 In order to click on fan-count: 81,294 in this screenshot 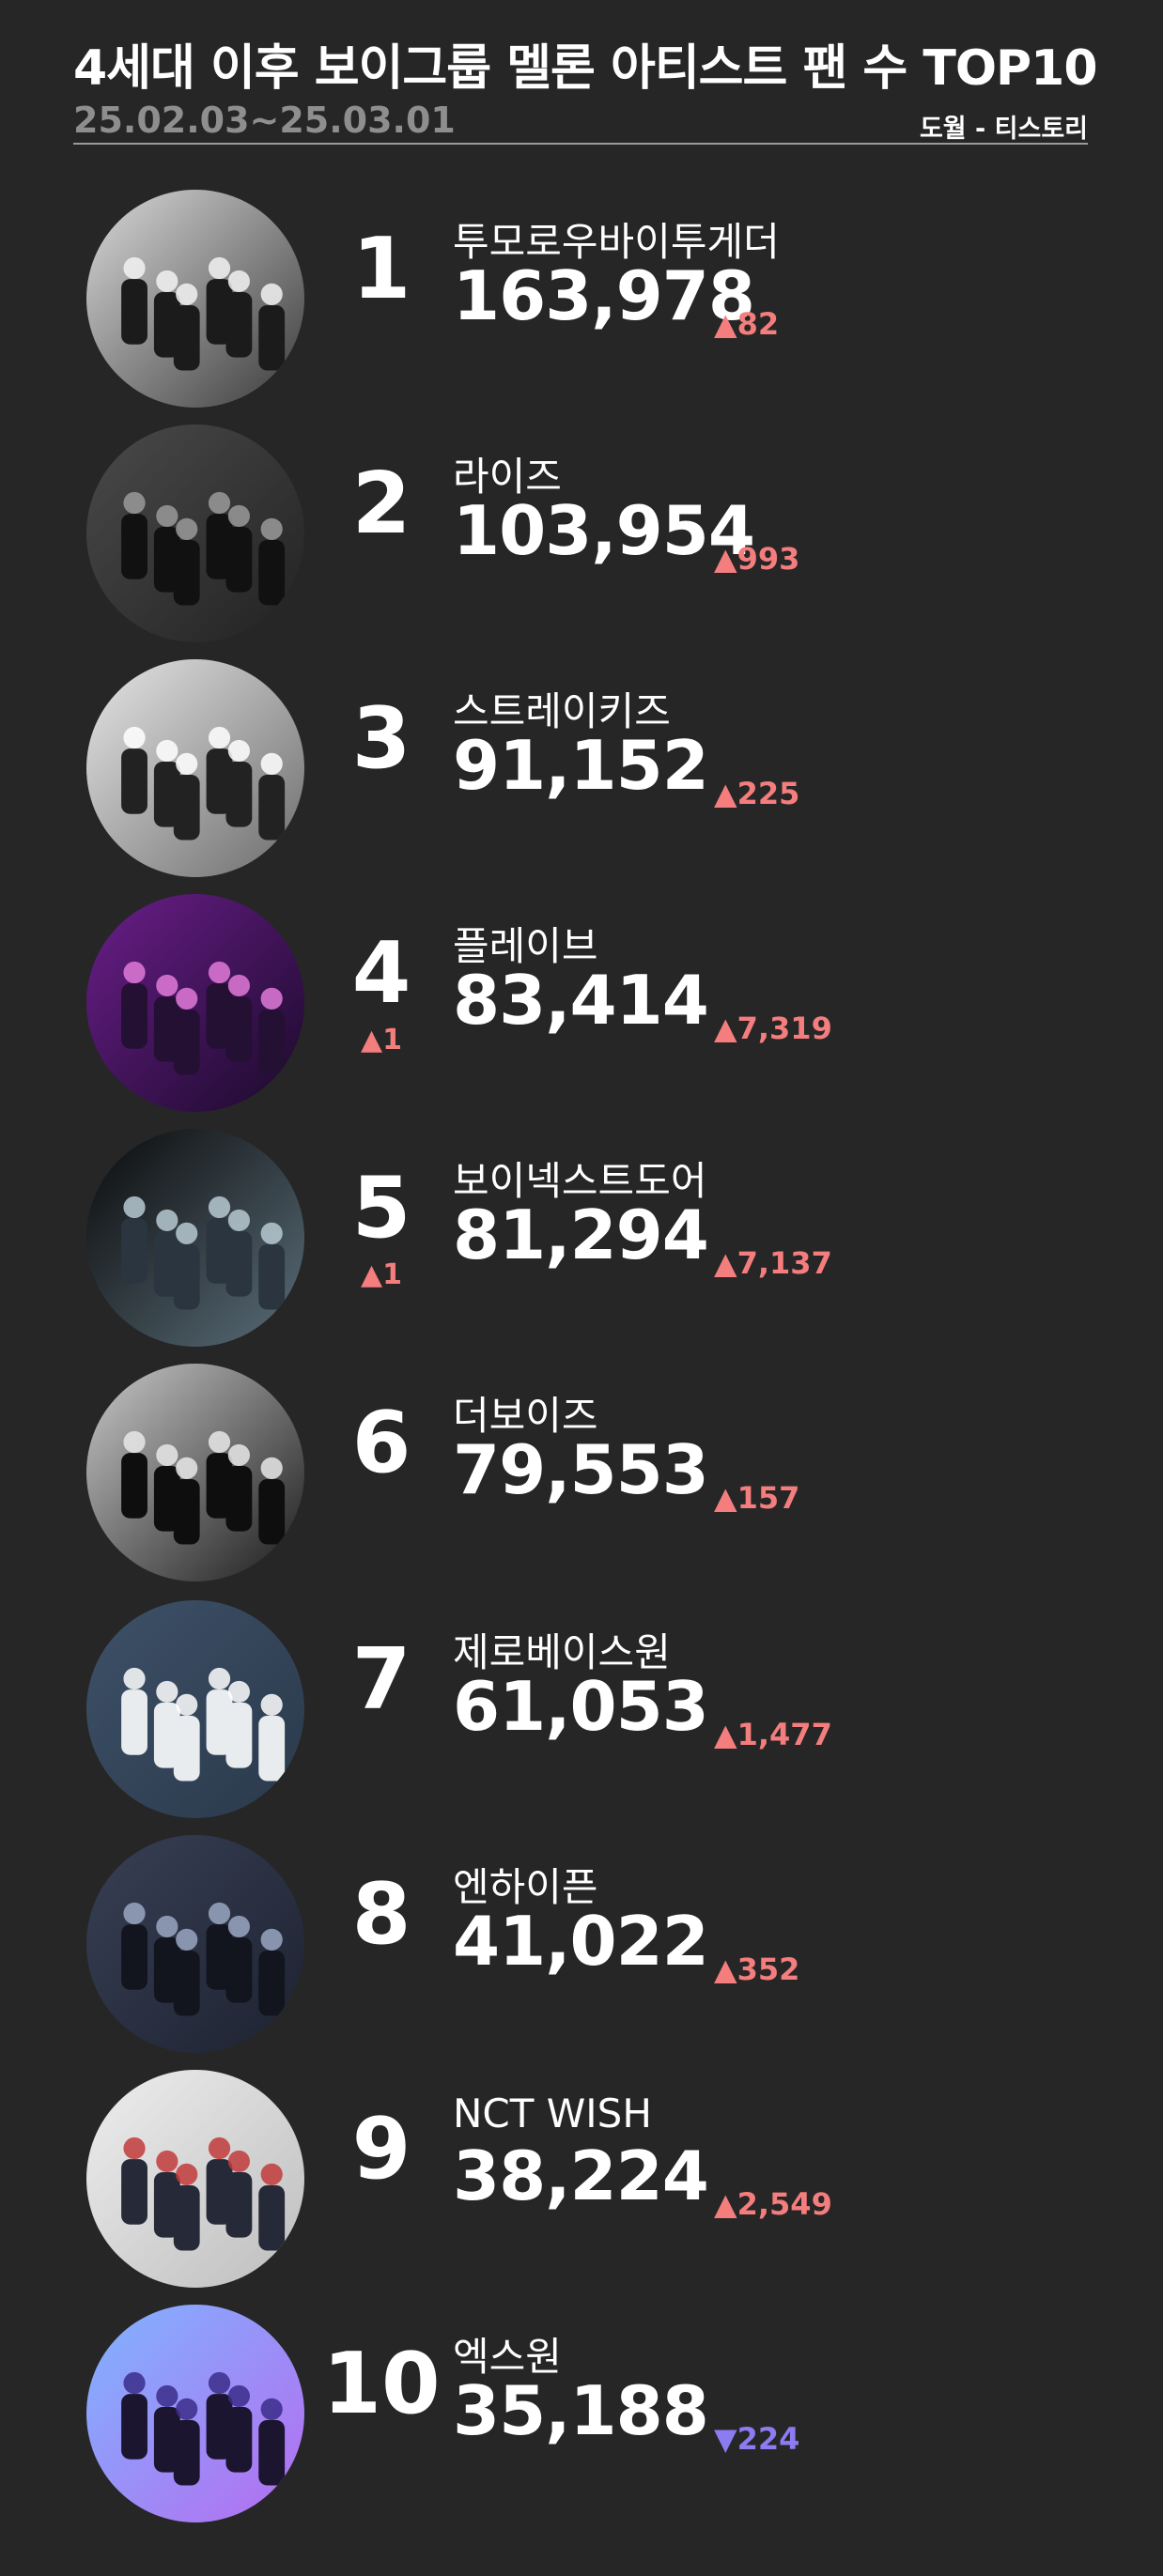, I will do `click(581, 1234)`.